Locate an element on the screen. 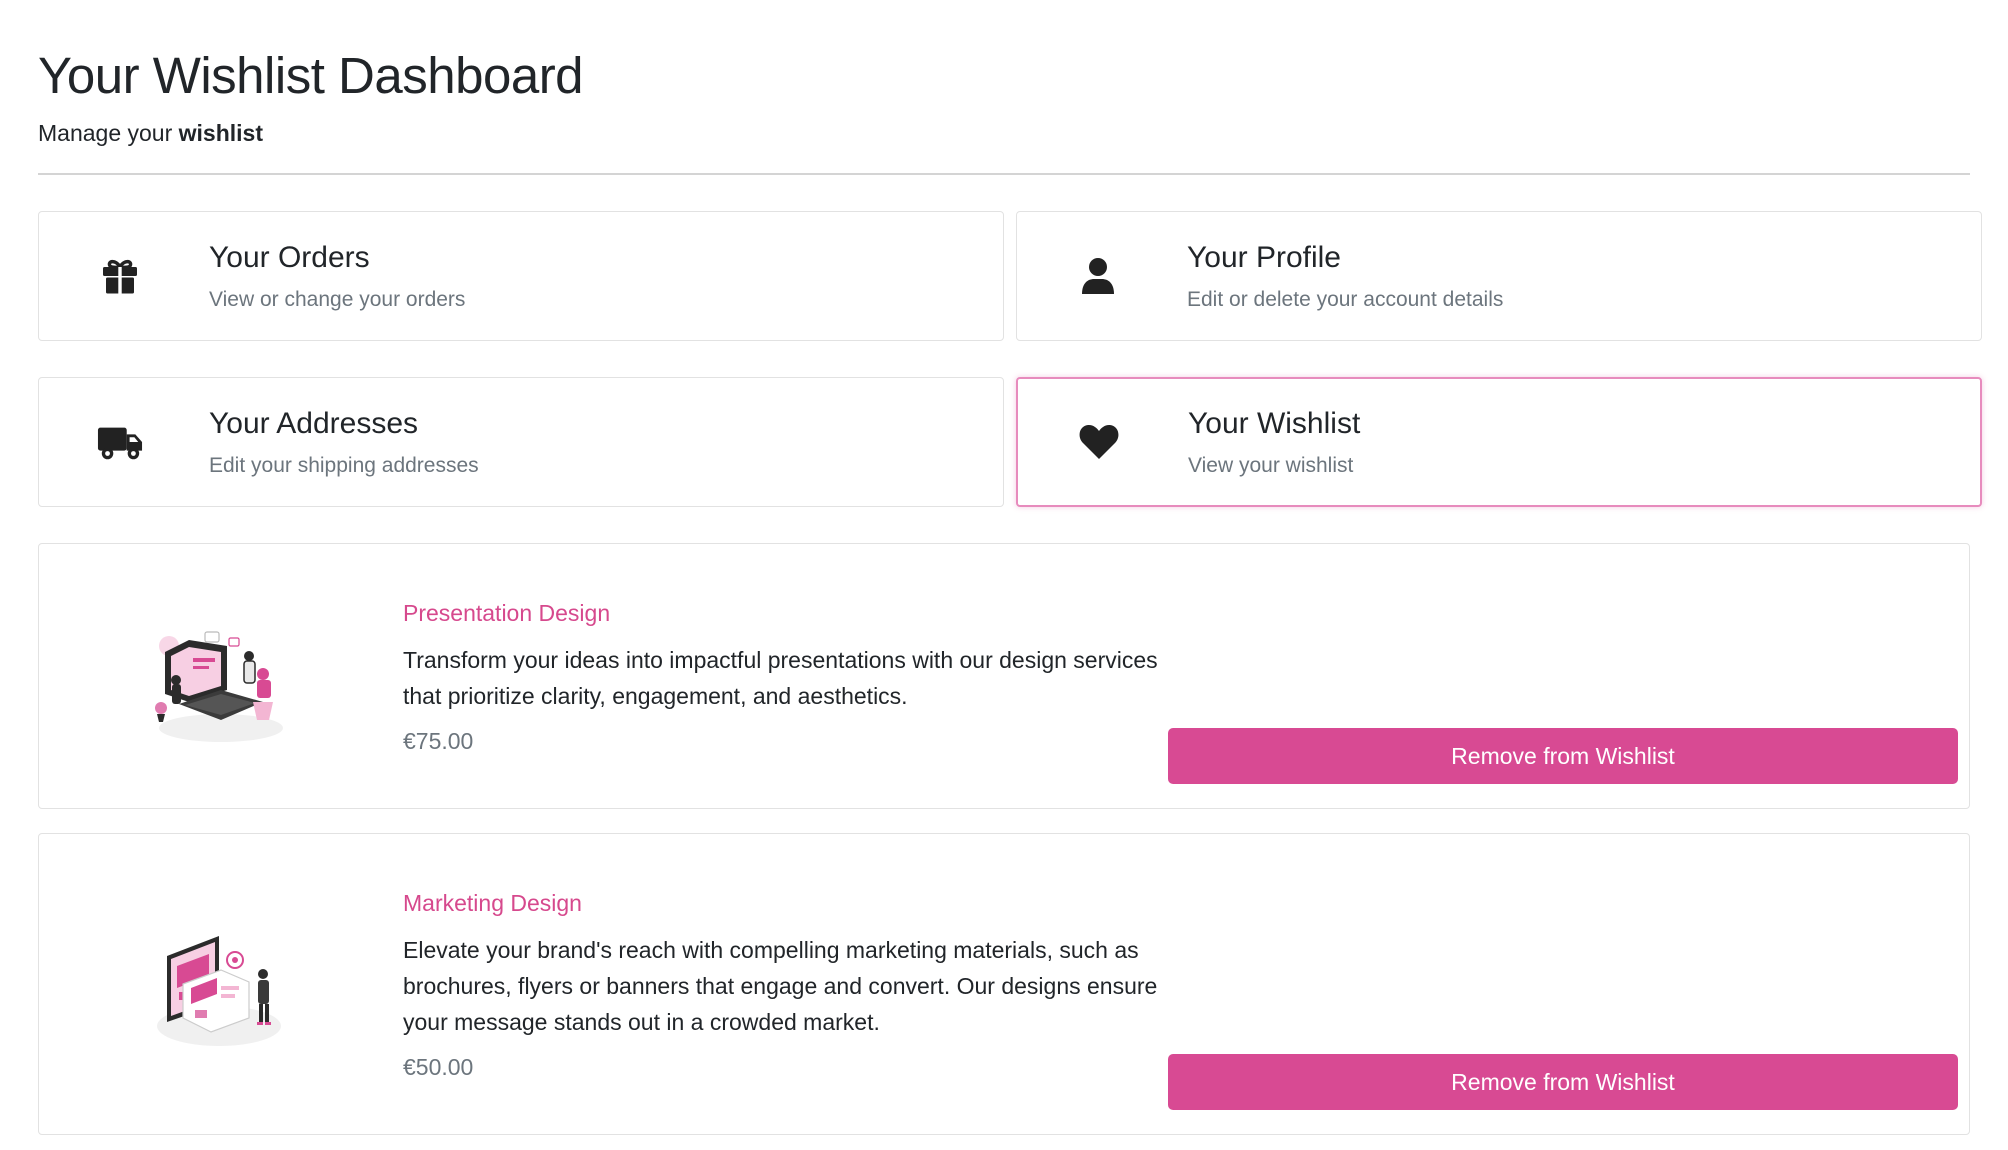  wishlist-item-title: Presentation Design is located at coordinates (793, 613).